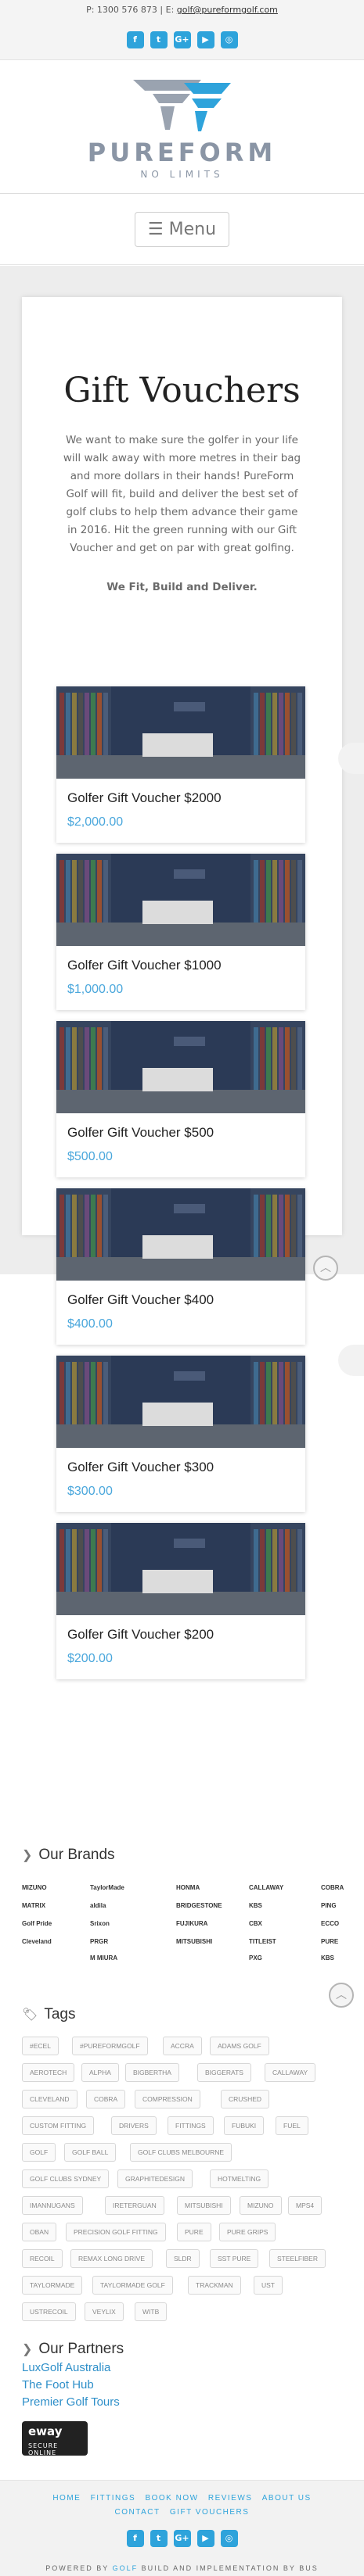 This screenshot has height=2576, width=364. I want to click on product-card: Golfer Gift Voucher $400 $400.00, so click(180, 1266).